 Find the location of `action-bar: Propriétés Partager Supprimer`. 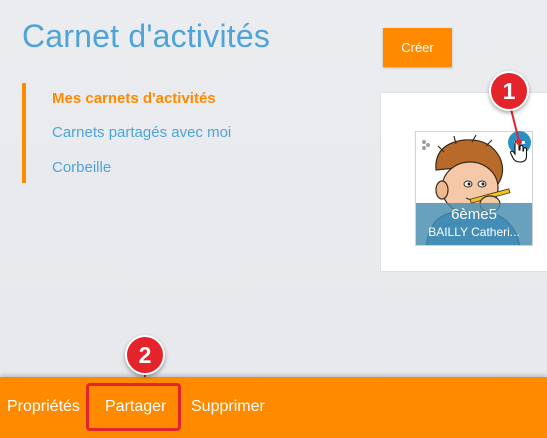

action-bar: Propriétés Partager Supprimer is located at coordinates (273, 407).